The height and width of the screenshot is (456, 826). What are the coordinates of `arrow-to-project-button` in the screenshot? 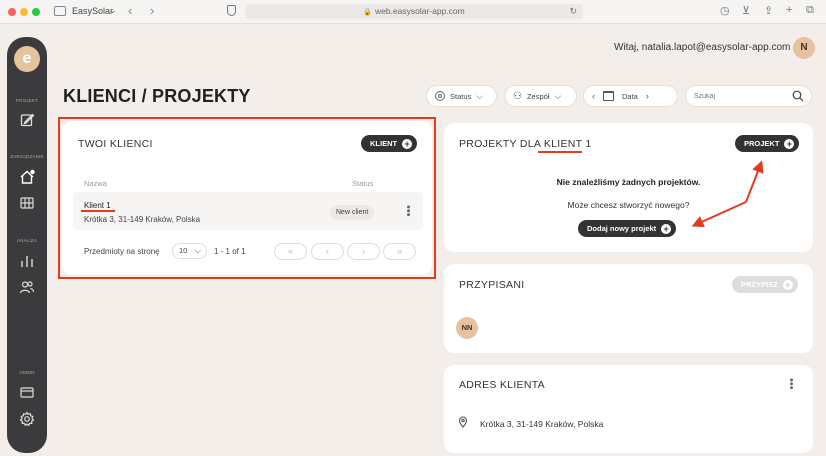 It's located at (754, 181).